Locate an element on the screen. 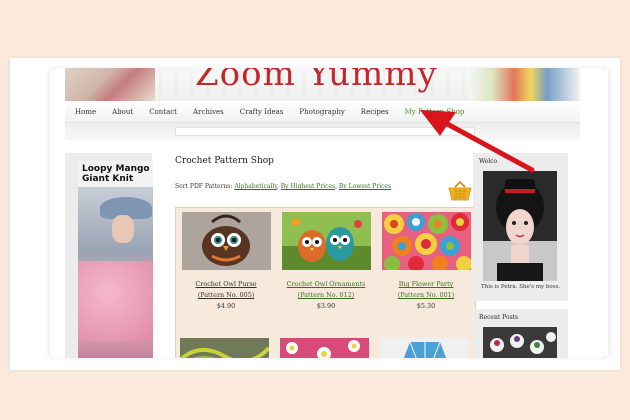 The image size is (630, 420). product-pattern-link: (Pattern No. 005) is located at coordinates (226, 295).